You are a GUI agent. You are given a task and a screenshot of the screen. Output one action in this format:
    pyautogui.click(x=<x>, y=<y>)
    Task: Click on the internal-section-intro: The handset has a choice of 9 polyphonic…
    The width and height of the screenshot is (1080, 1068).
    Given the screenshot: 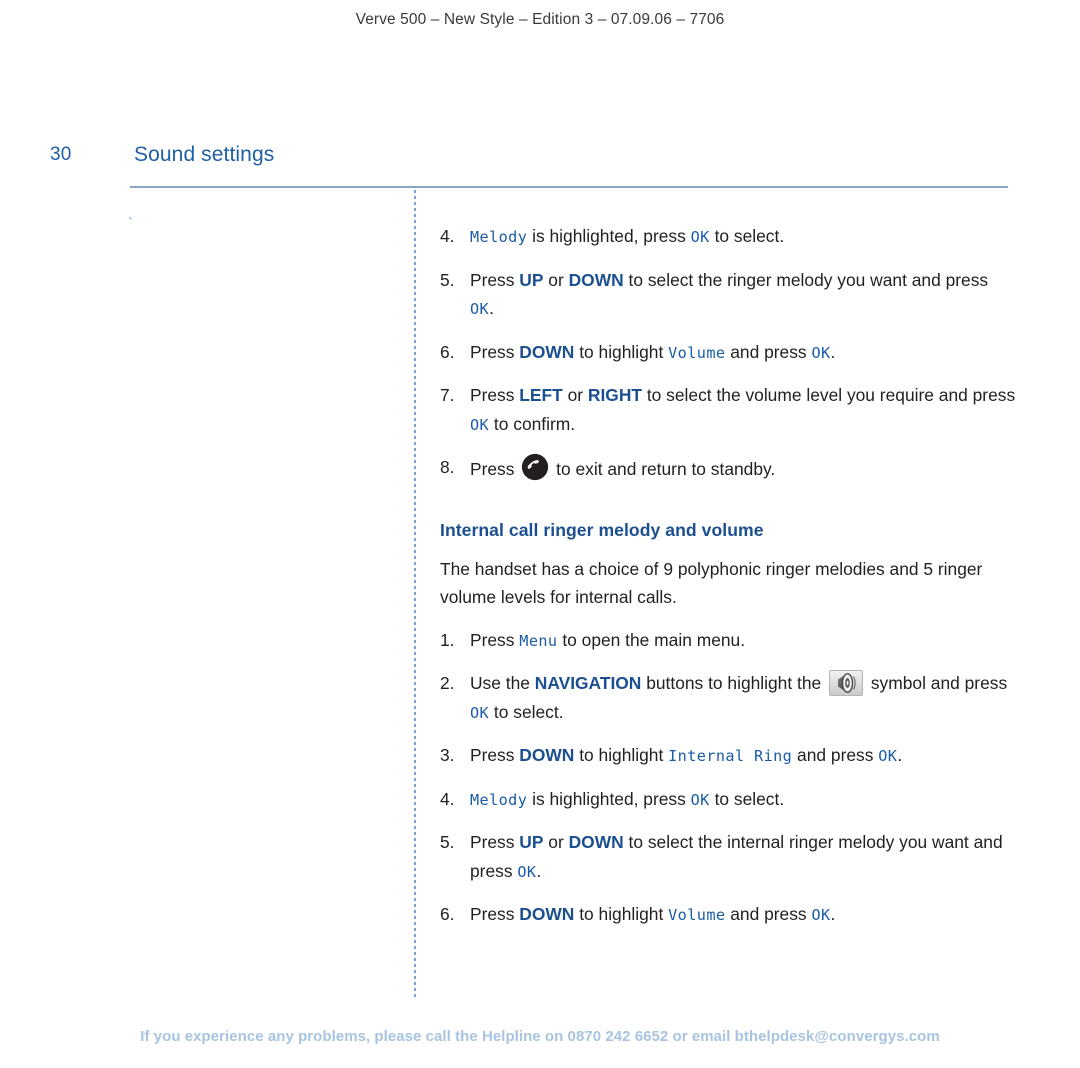 What is the action you would take?
    pyautogui.click(x=711, y=583)
    